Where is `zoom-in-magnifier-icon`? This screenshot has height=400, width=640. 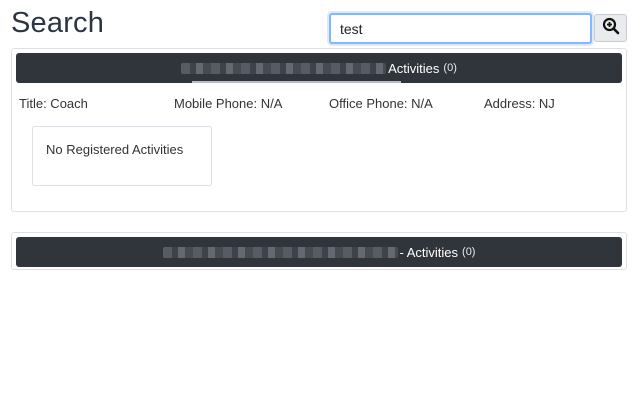
zoom-in-magnifier-icon is located at coordinates (611, 28).